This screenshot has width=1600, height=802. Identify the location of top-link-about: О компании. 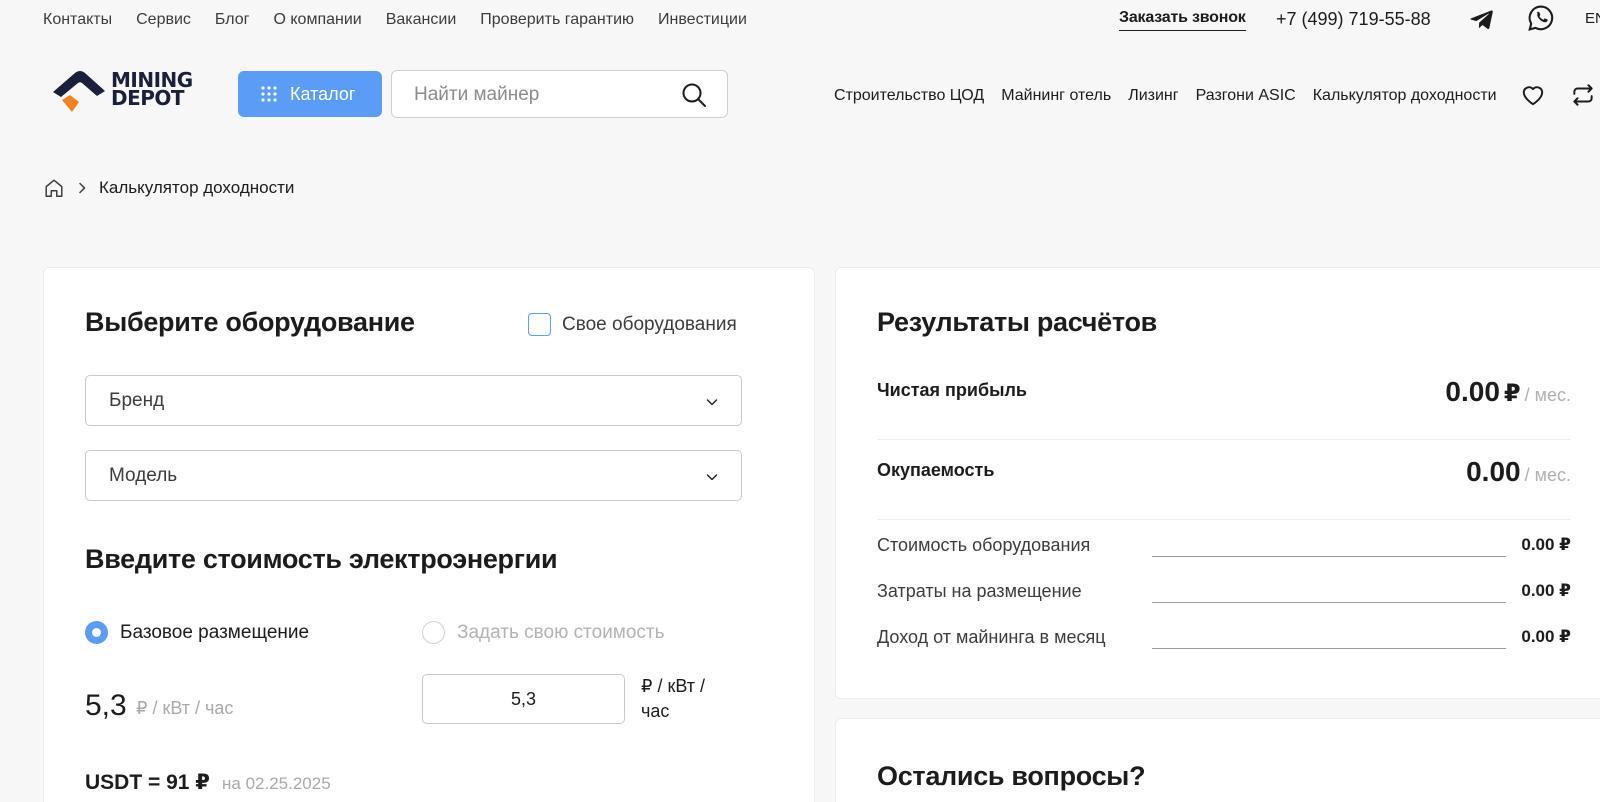
(317, 20).